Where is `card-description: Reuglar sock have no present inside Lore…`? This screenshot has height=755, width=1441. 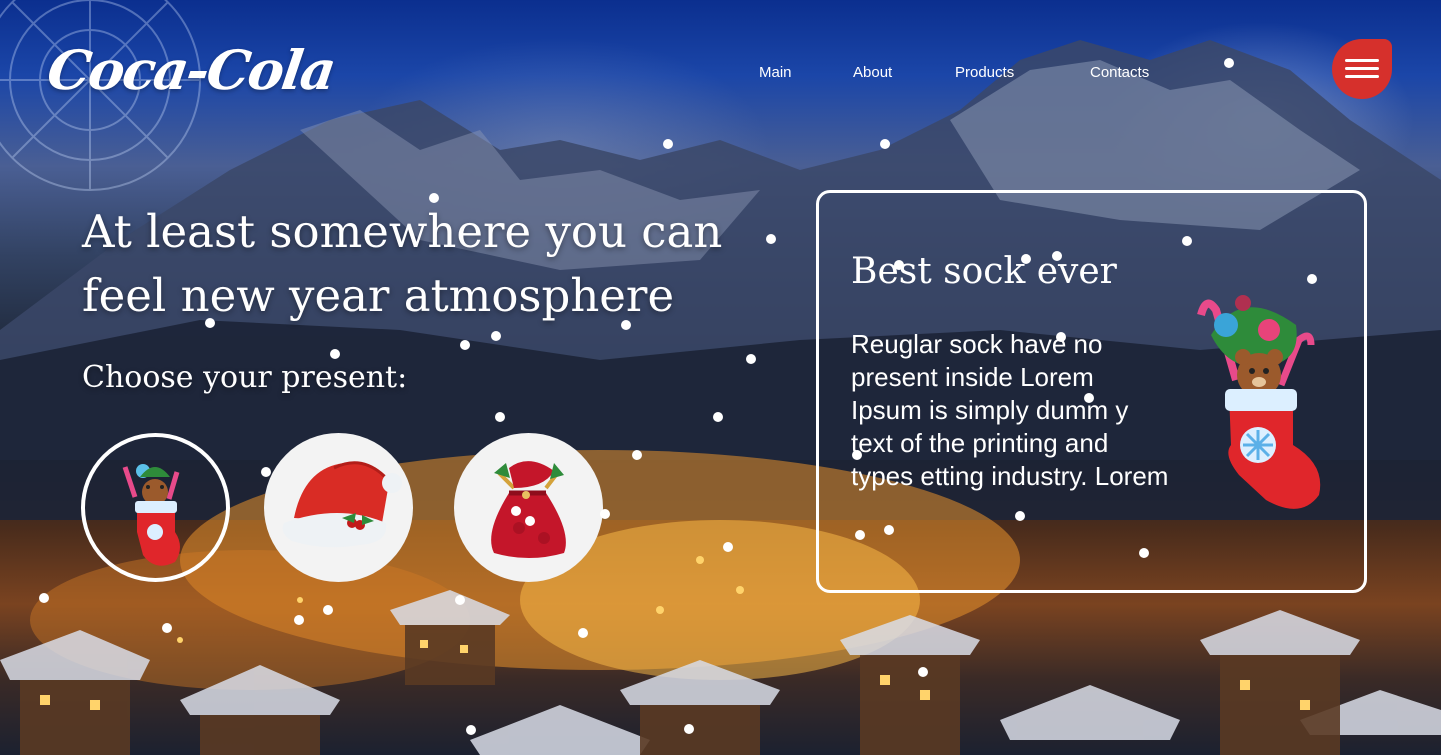 card-description: Reuglar sock have no present inside Lore… is located at coordinates (1010, 410).